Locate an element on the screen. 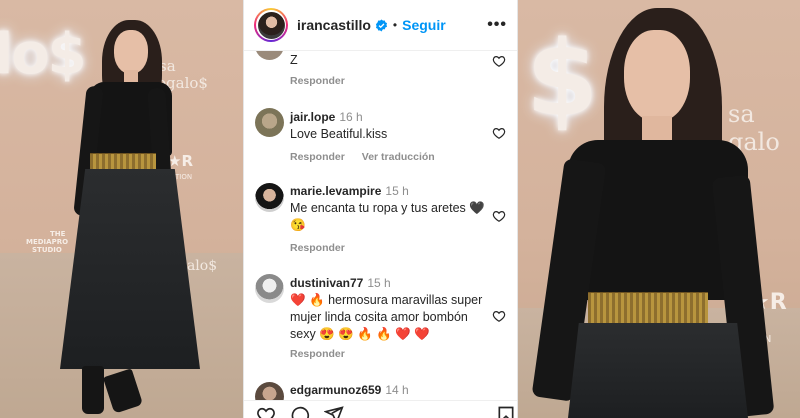 This screenshot has height=418, width=800. post-header: irancastillo • Seguir ••• is located at coordinates (380, 25).